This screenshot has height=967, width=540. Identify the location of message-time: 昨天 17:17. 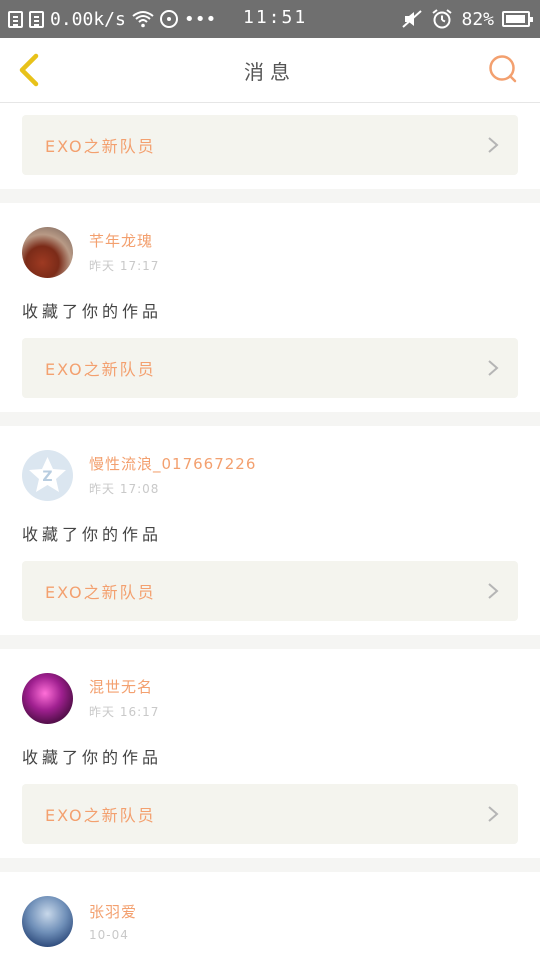
(124, 266).